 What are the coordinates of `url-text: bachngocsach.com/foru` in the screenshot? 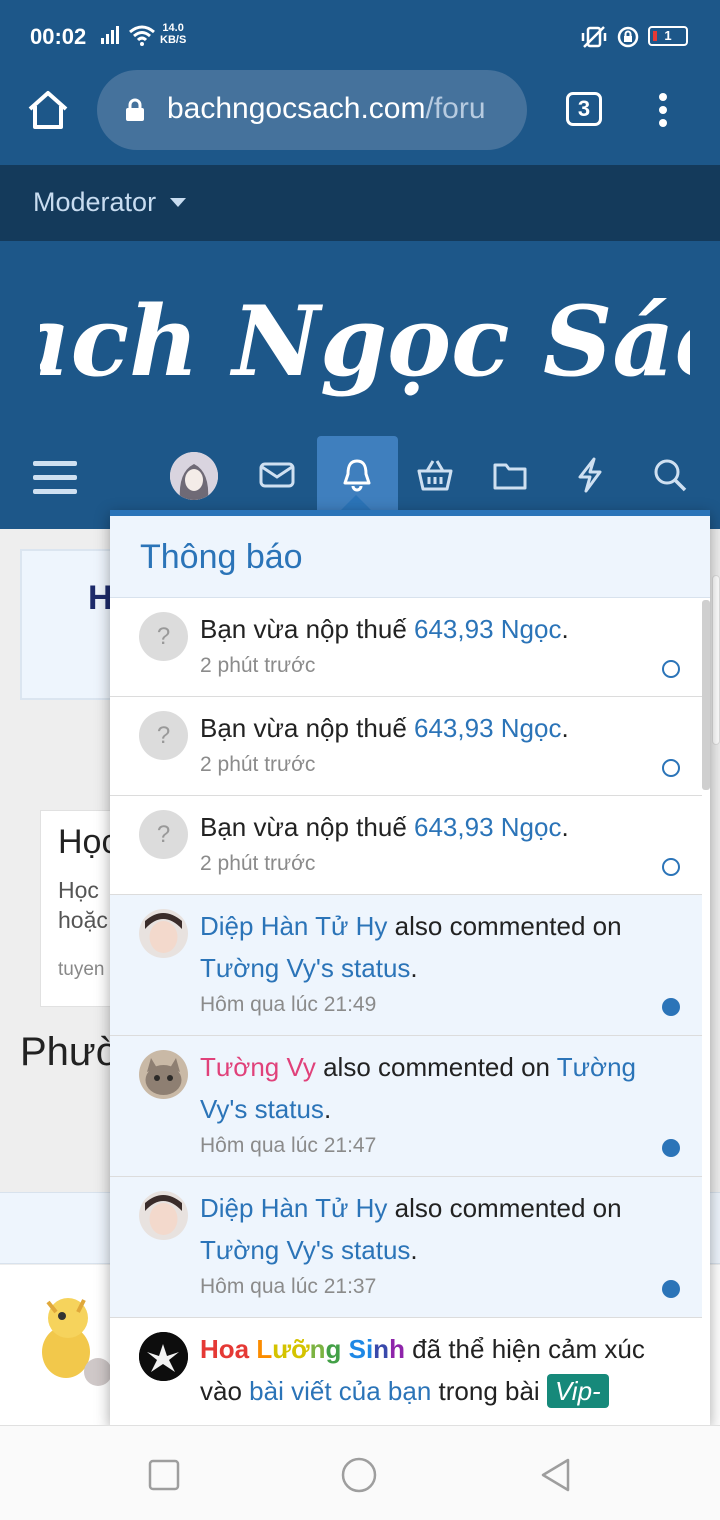 It's located at (339, 109).